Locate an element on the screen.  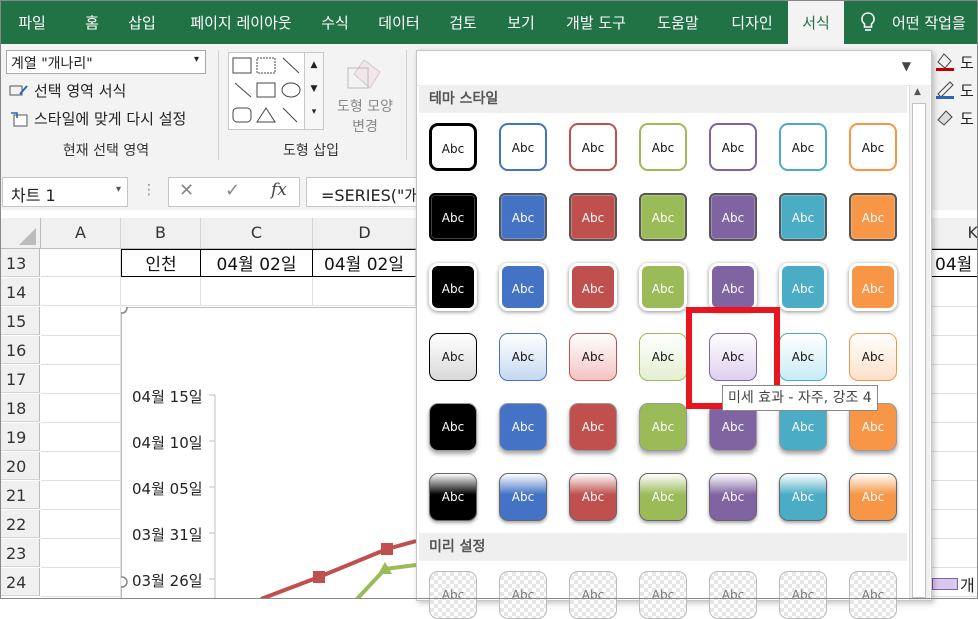
cell-d14 is located at coordinates (364, 292).